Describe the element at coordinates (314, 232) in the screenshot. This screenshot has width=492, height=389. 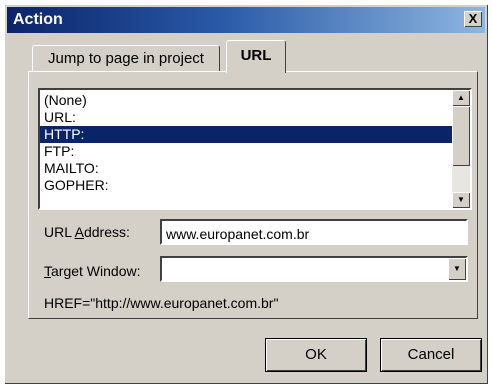
I see `url-address-input: www.europanet.com.br` at that location.